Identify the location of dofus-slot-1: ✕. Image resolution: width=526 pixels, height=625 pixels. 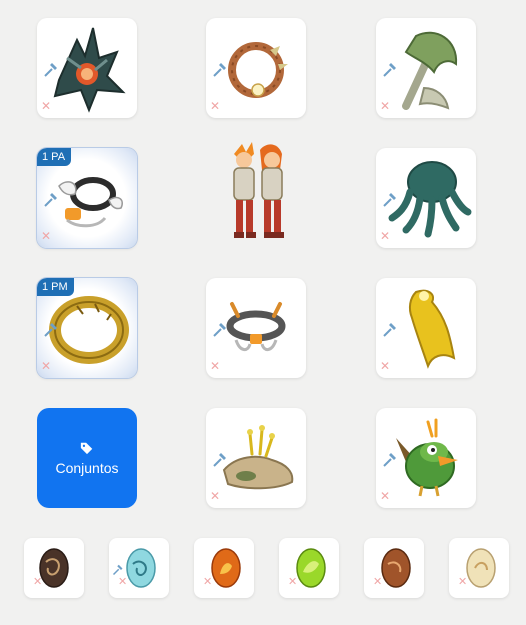
(54, 568).